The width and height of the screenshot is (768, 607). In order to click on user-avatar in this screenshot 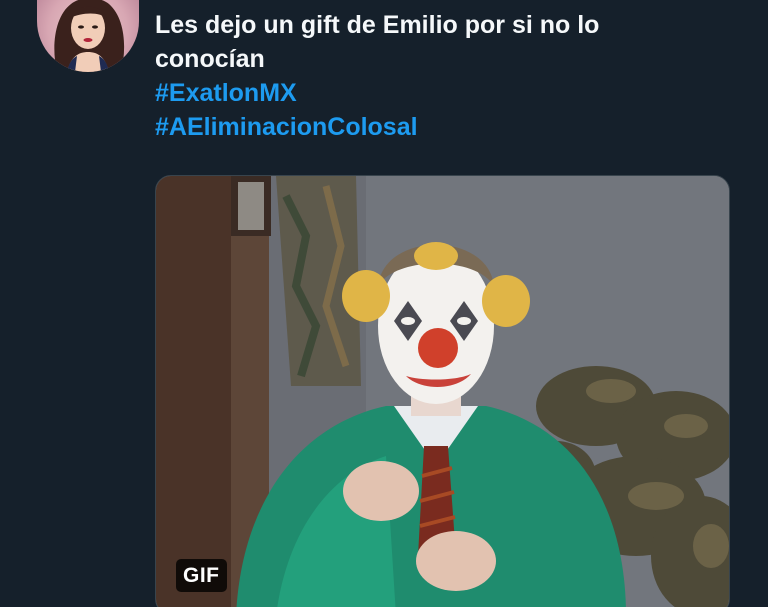, I will do `click(88, 36)`.